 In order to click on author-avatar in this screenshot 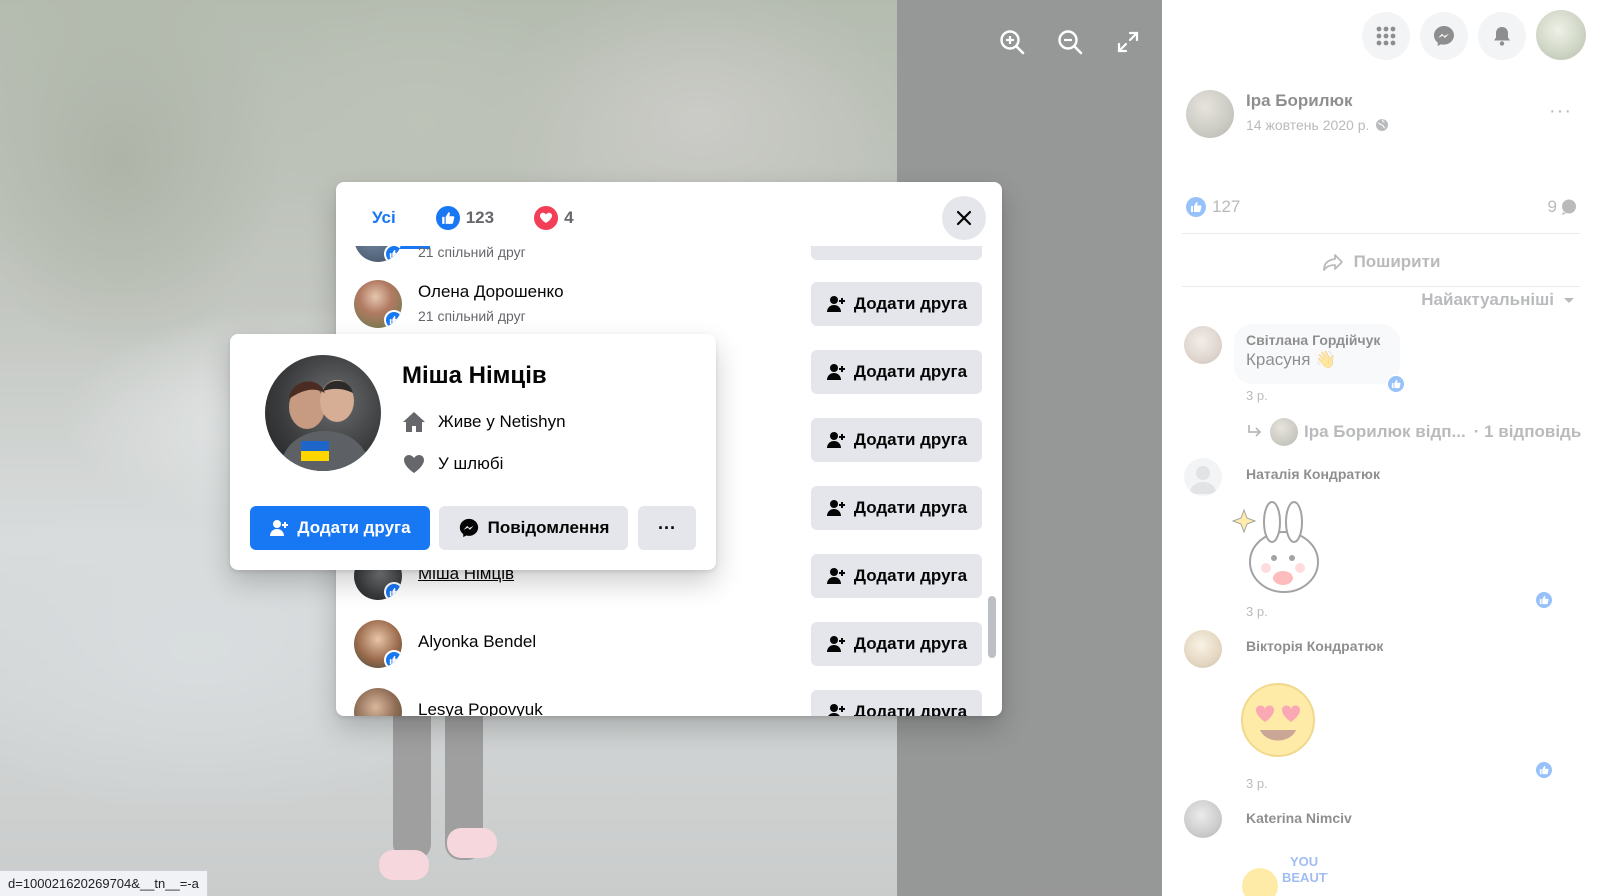, I will do `click(1210, 114)`.